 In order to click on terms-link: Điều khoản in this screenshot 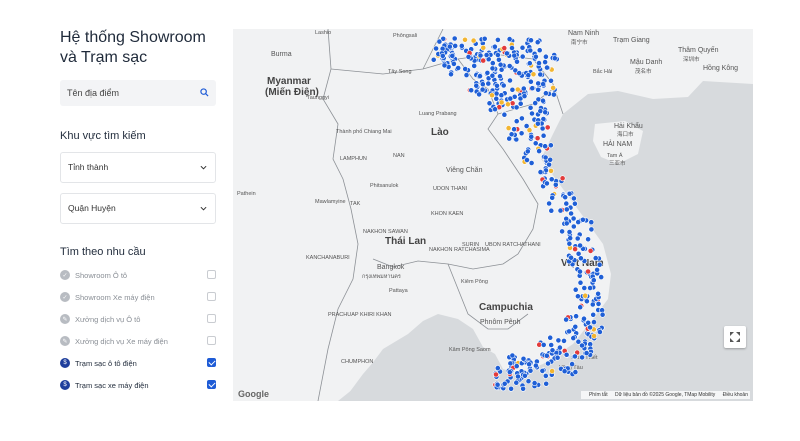, I will do `click(735, 395)`.